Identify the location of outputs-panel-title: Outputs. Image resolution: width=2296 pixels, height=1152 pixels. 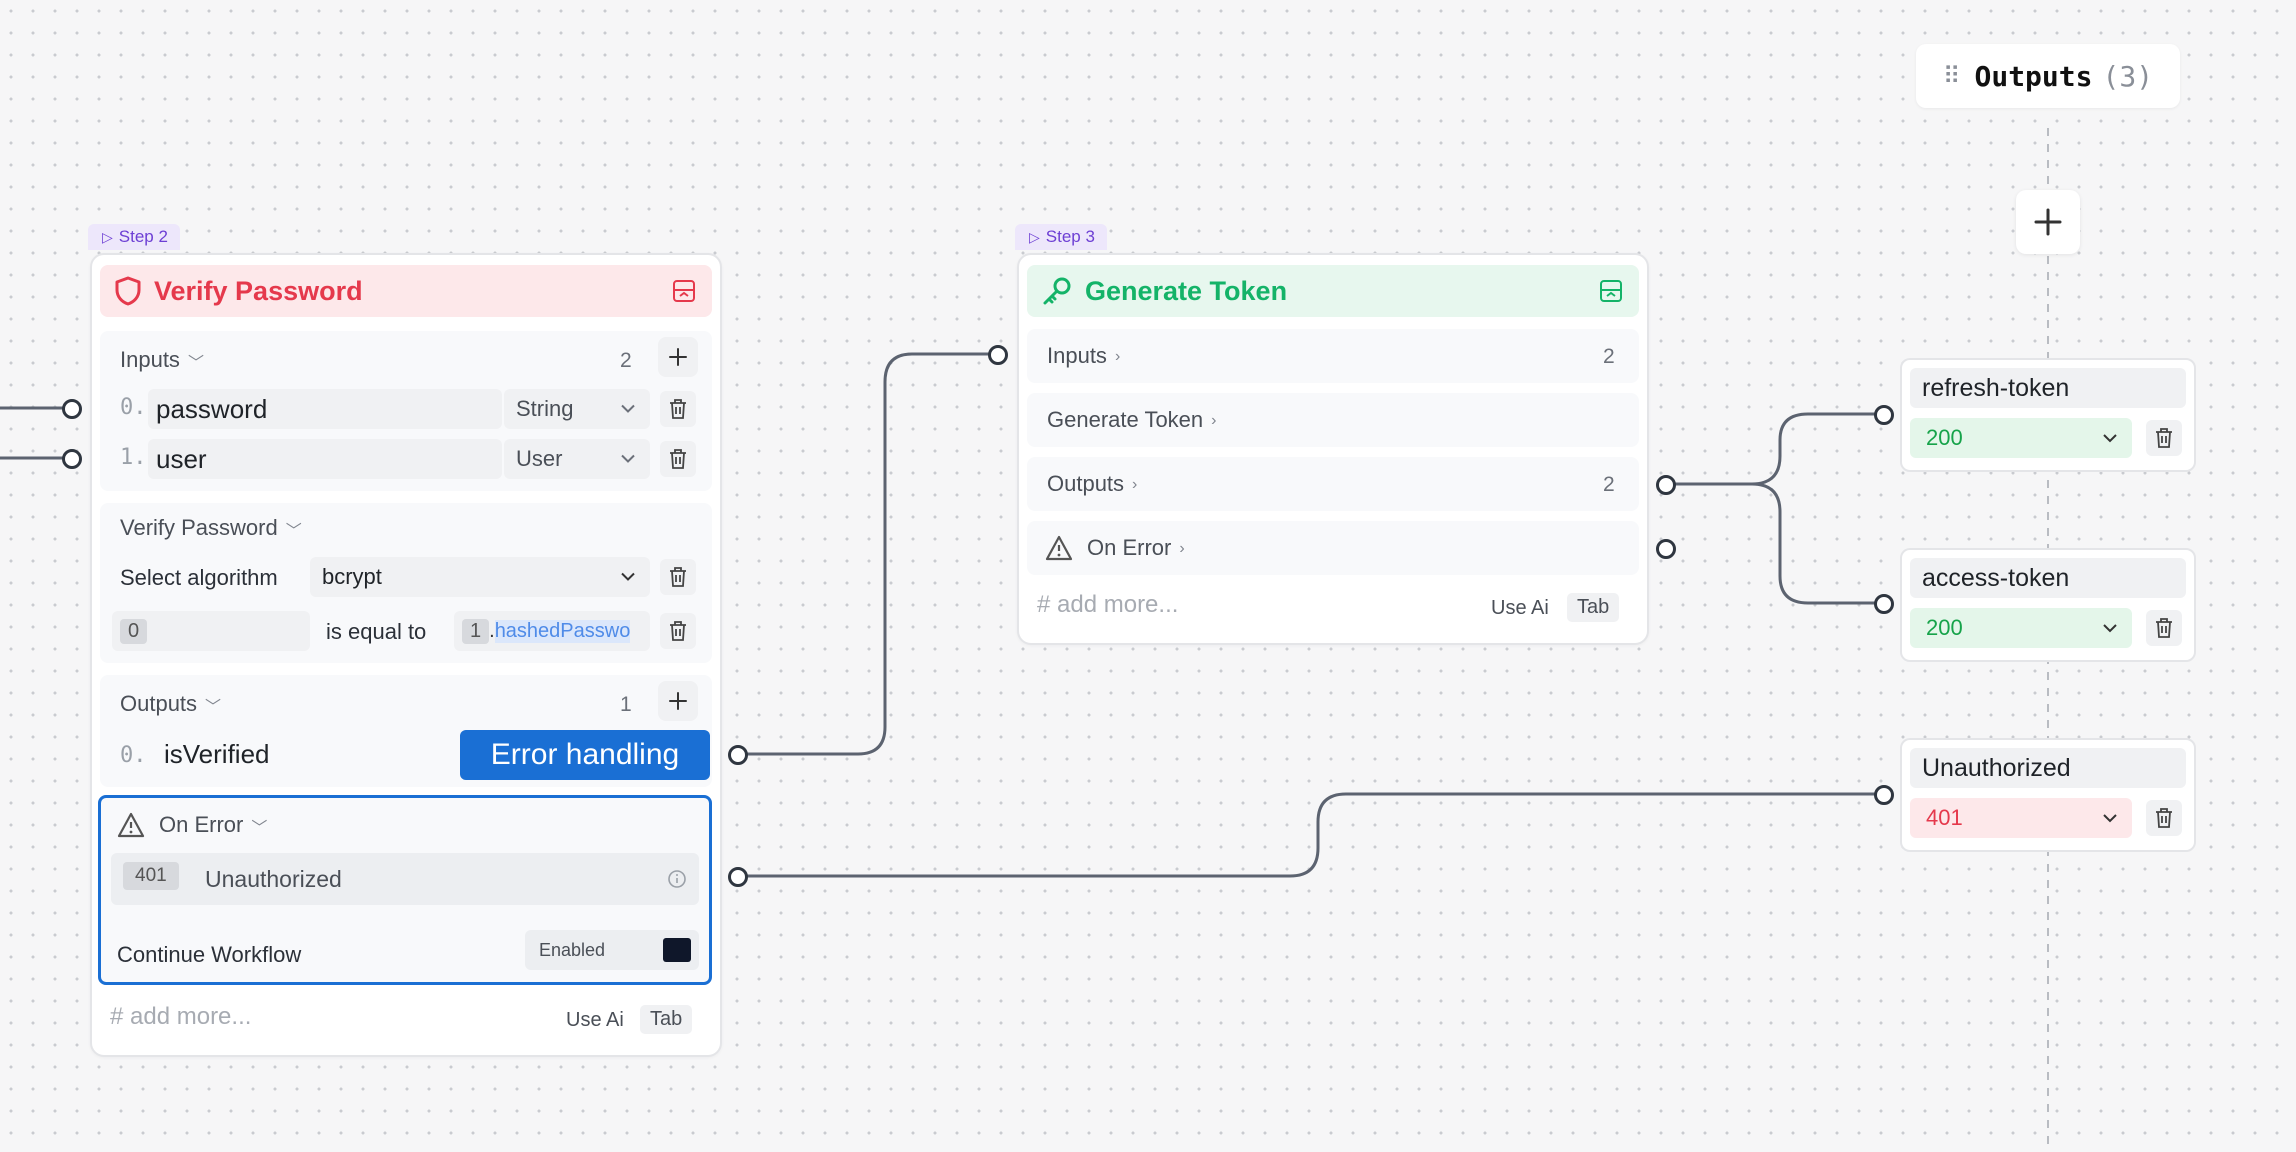
(2033, 76).